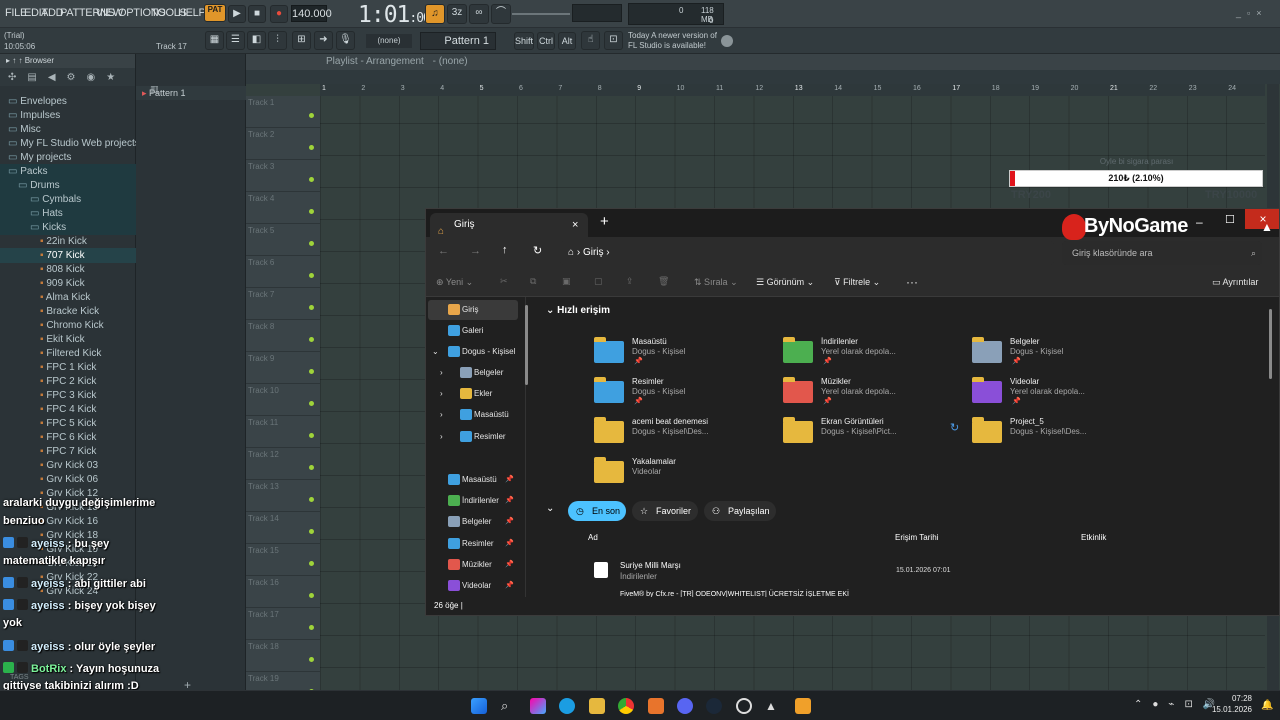 Image resolution: width=1280 pixels, height=720 pixels. I want to click on delete-icon: 🗑, so click(663, 281).